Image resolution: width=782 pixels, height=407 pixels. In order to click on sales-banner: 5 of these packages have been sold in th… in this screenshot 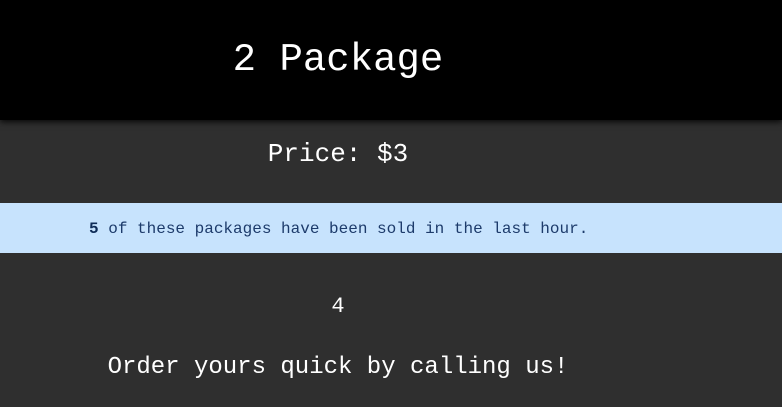, I will do `click(391, 228)`.